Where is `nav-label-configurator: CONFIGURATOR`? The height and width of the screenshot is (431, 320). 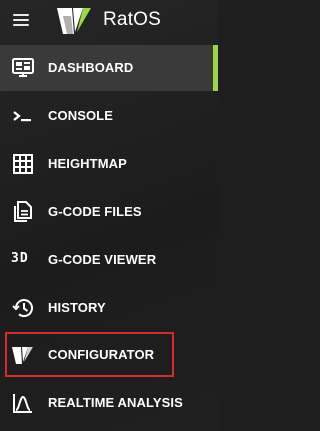 nav-label-configurator: CONFIGURATOR is located at coordinates (101, 354).